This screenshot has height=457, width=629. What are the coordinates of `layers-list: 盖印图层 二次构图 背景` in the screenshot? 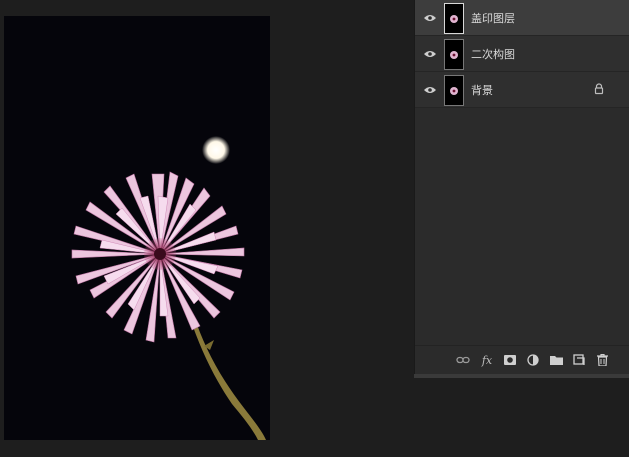 It's located at (522, 54).